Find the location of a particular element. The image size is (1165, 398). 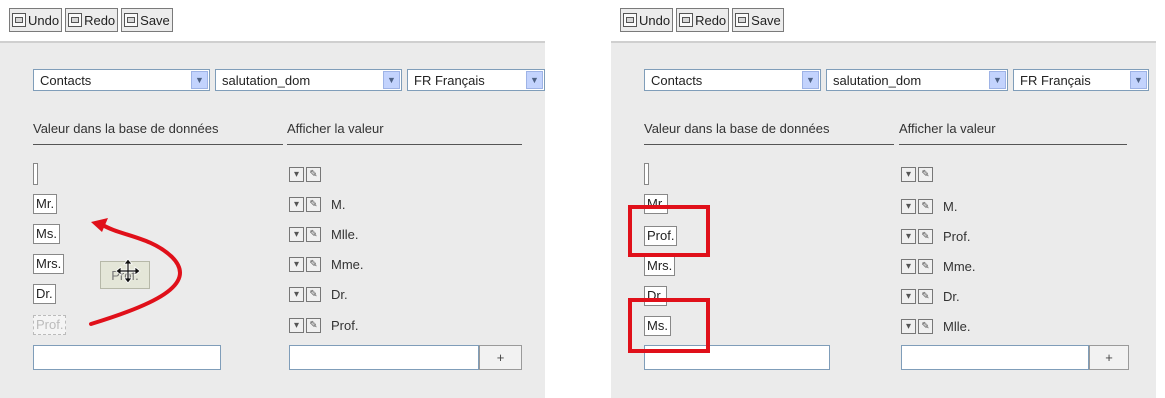

language-select: FR Français ▼ is located at coordinates (1081, 80).